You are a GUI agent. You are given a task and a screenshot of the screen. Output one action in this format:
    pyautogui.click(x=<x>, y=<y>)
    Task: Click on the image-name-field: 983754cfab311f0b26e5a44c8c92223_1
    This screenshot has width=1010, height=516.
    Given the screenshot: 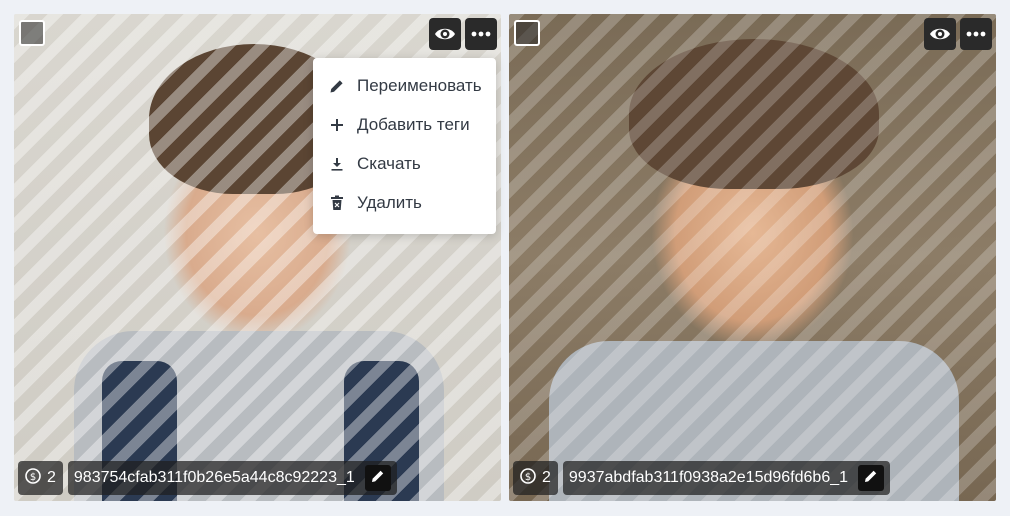 What is the action you would take?
    pyautogui.click(x=232, y=478)
    